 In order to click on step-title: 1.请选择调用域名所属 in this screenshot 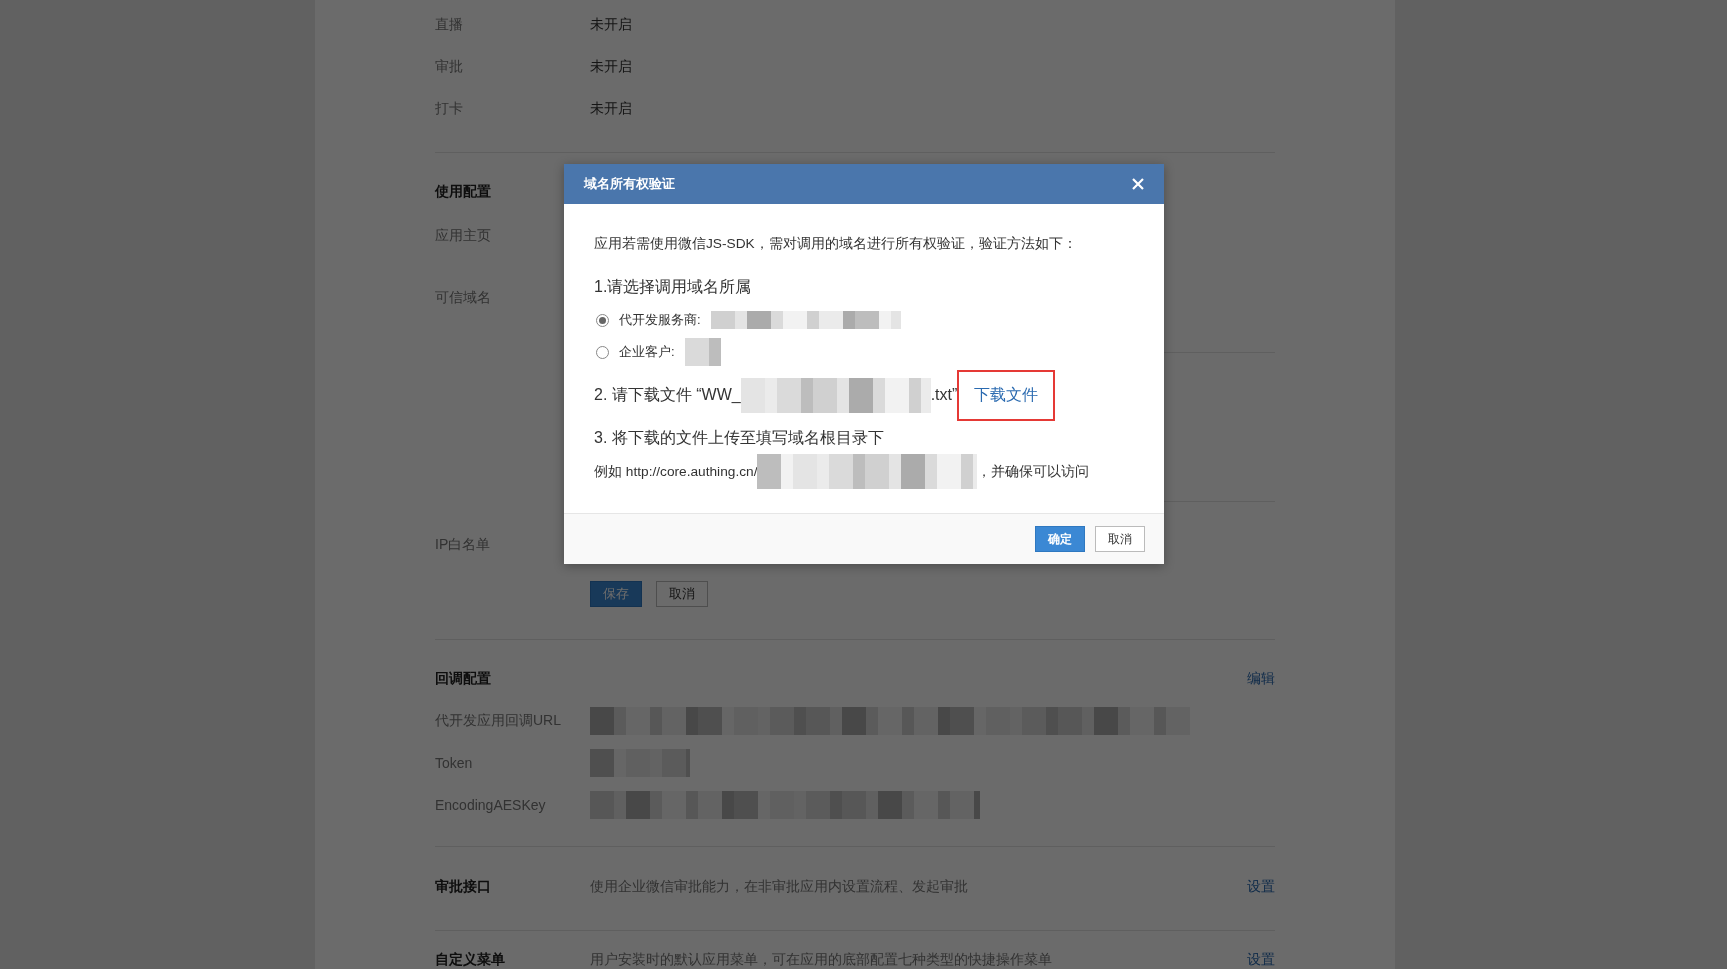, I will do `click(673, 287)`.